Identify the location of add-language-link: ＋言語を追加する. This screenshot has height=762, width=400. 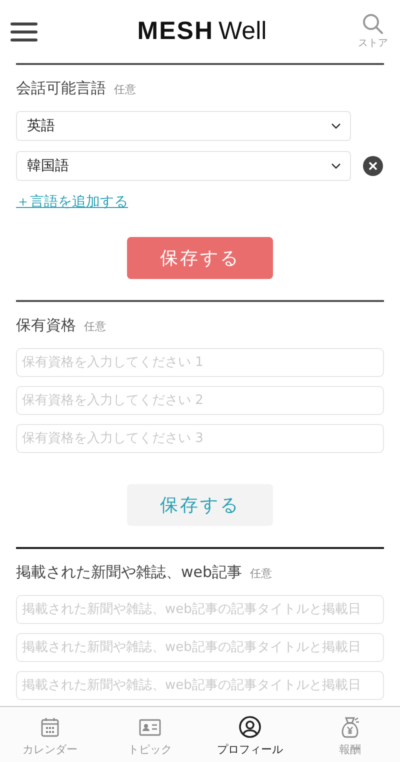
(72, 202).